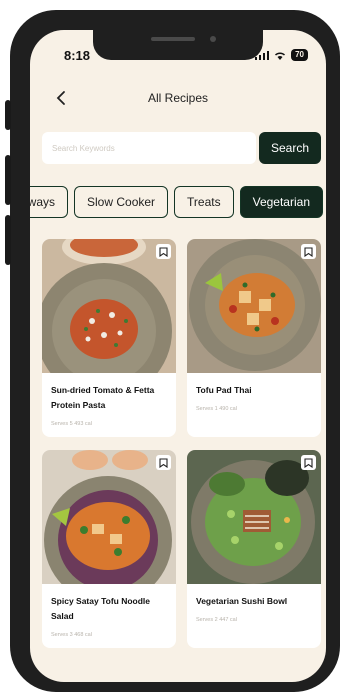  What do you see at coordinates (178, 45) in the screenshot?
I see `notch` at bounding box center [178, 45].